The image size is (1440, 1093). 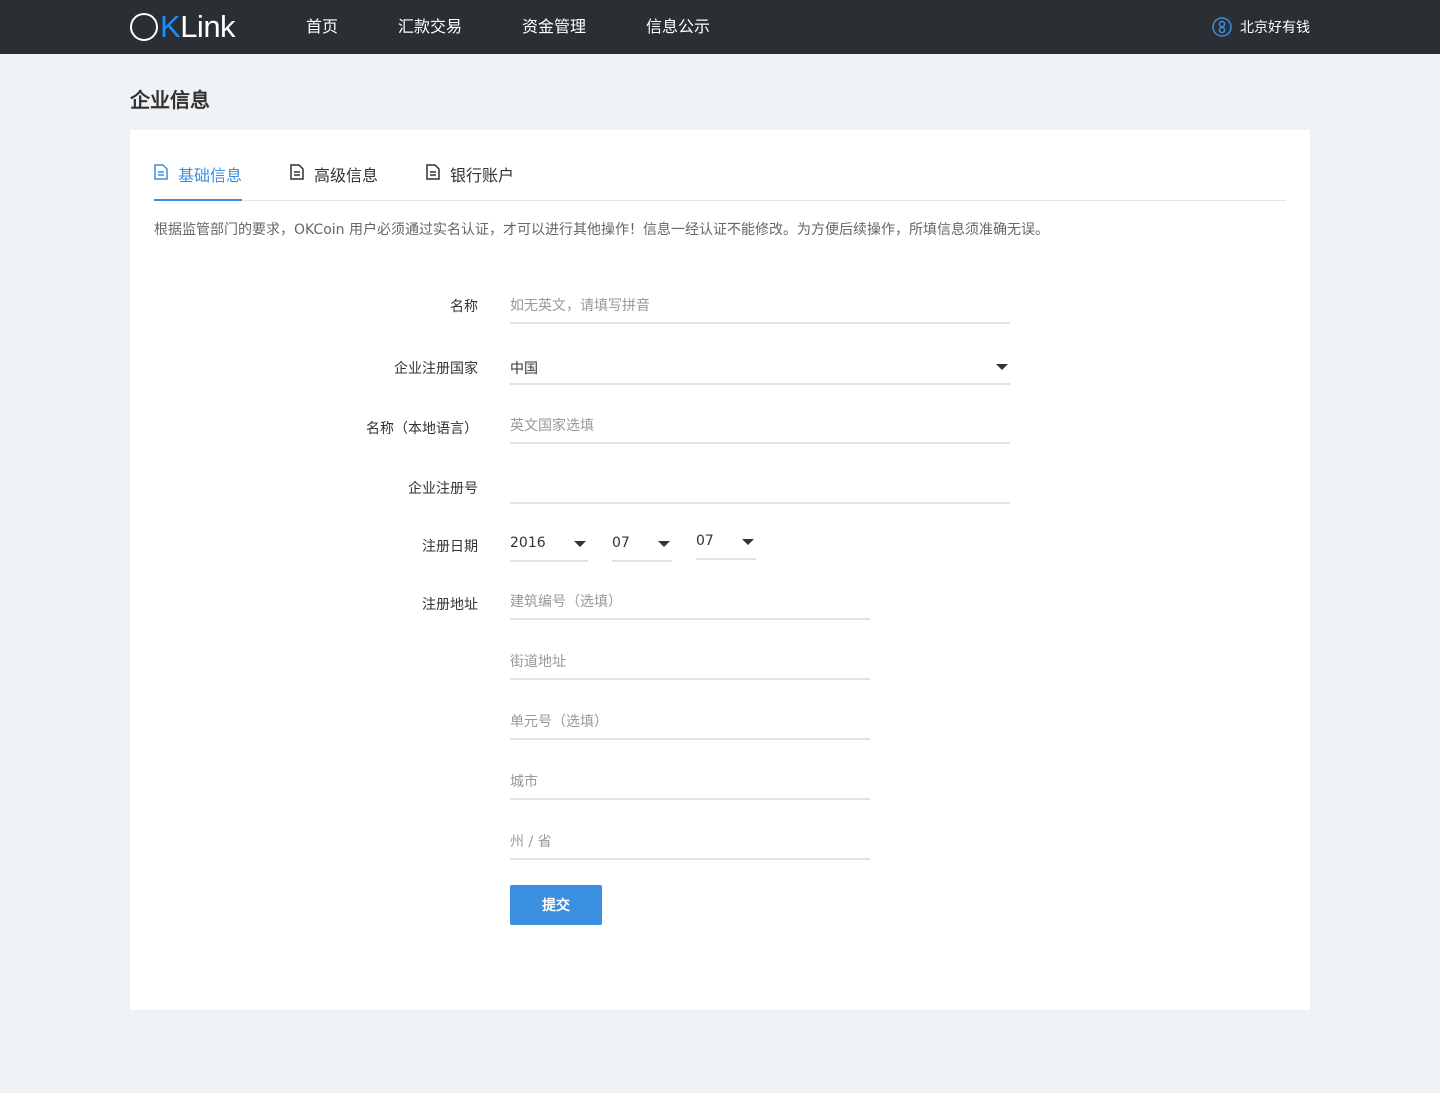 What do you see at coordinates (726, 543) in the screenshot?
I see `day-select: 07` at bounding box center [726, 543].